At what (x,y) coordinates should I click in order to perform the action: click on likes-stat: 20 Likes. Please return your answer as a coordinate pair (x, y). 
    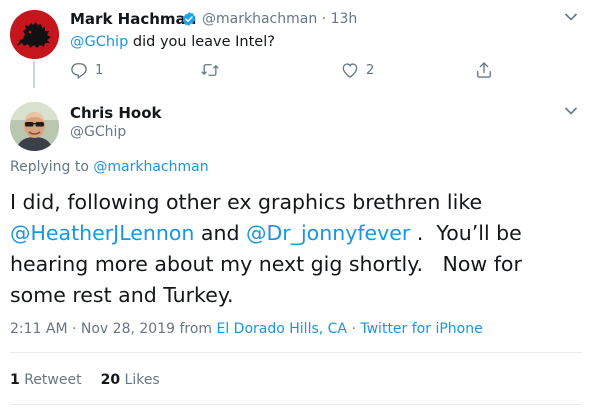
    Looking at the image, I should click on (130, 380).